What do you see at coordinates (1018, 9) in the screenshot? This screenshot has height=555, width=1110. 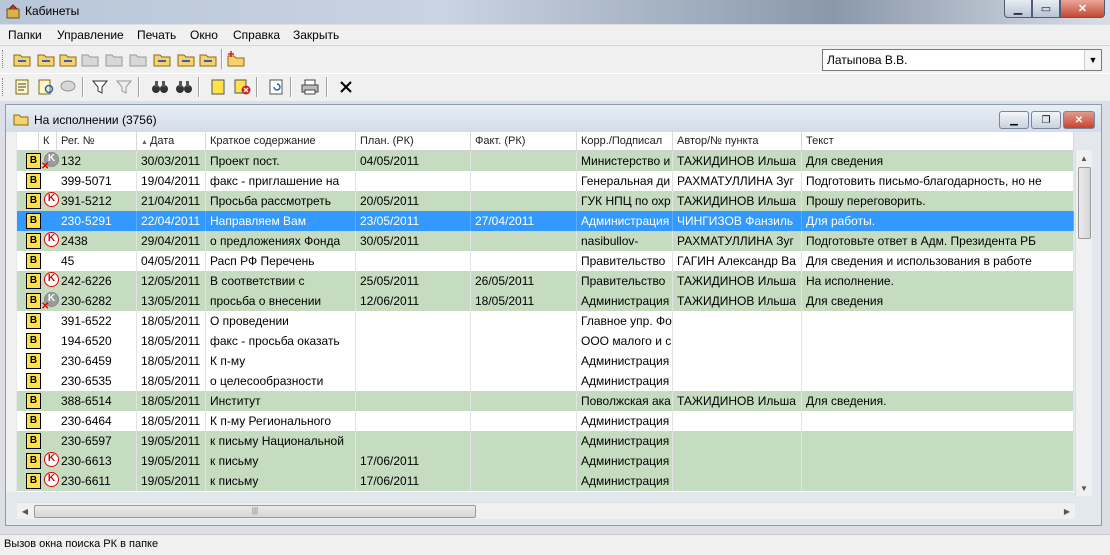 I see `minimize-button: ▁` at bounding box center [1018, 9].